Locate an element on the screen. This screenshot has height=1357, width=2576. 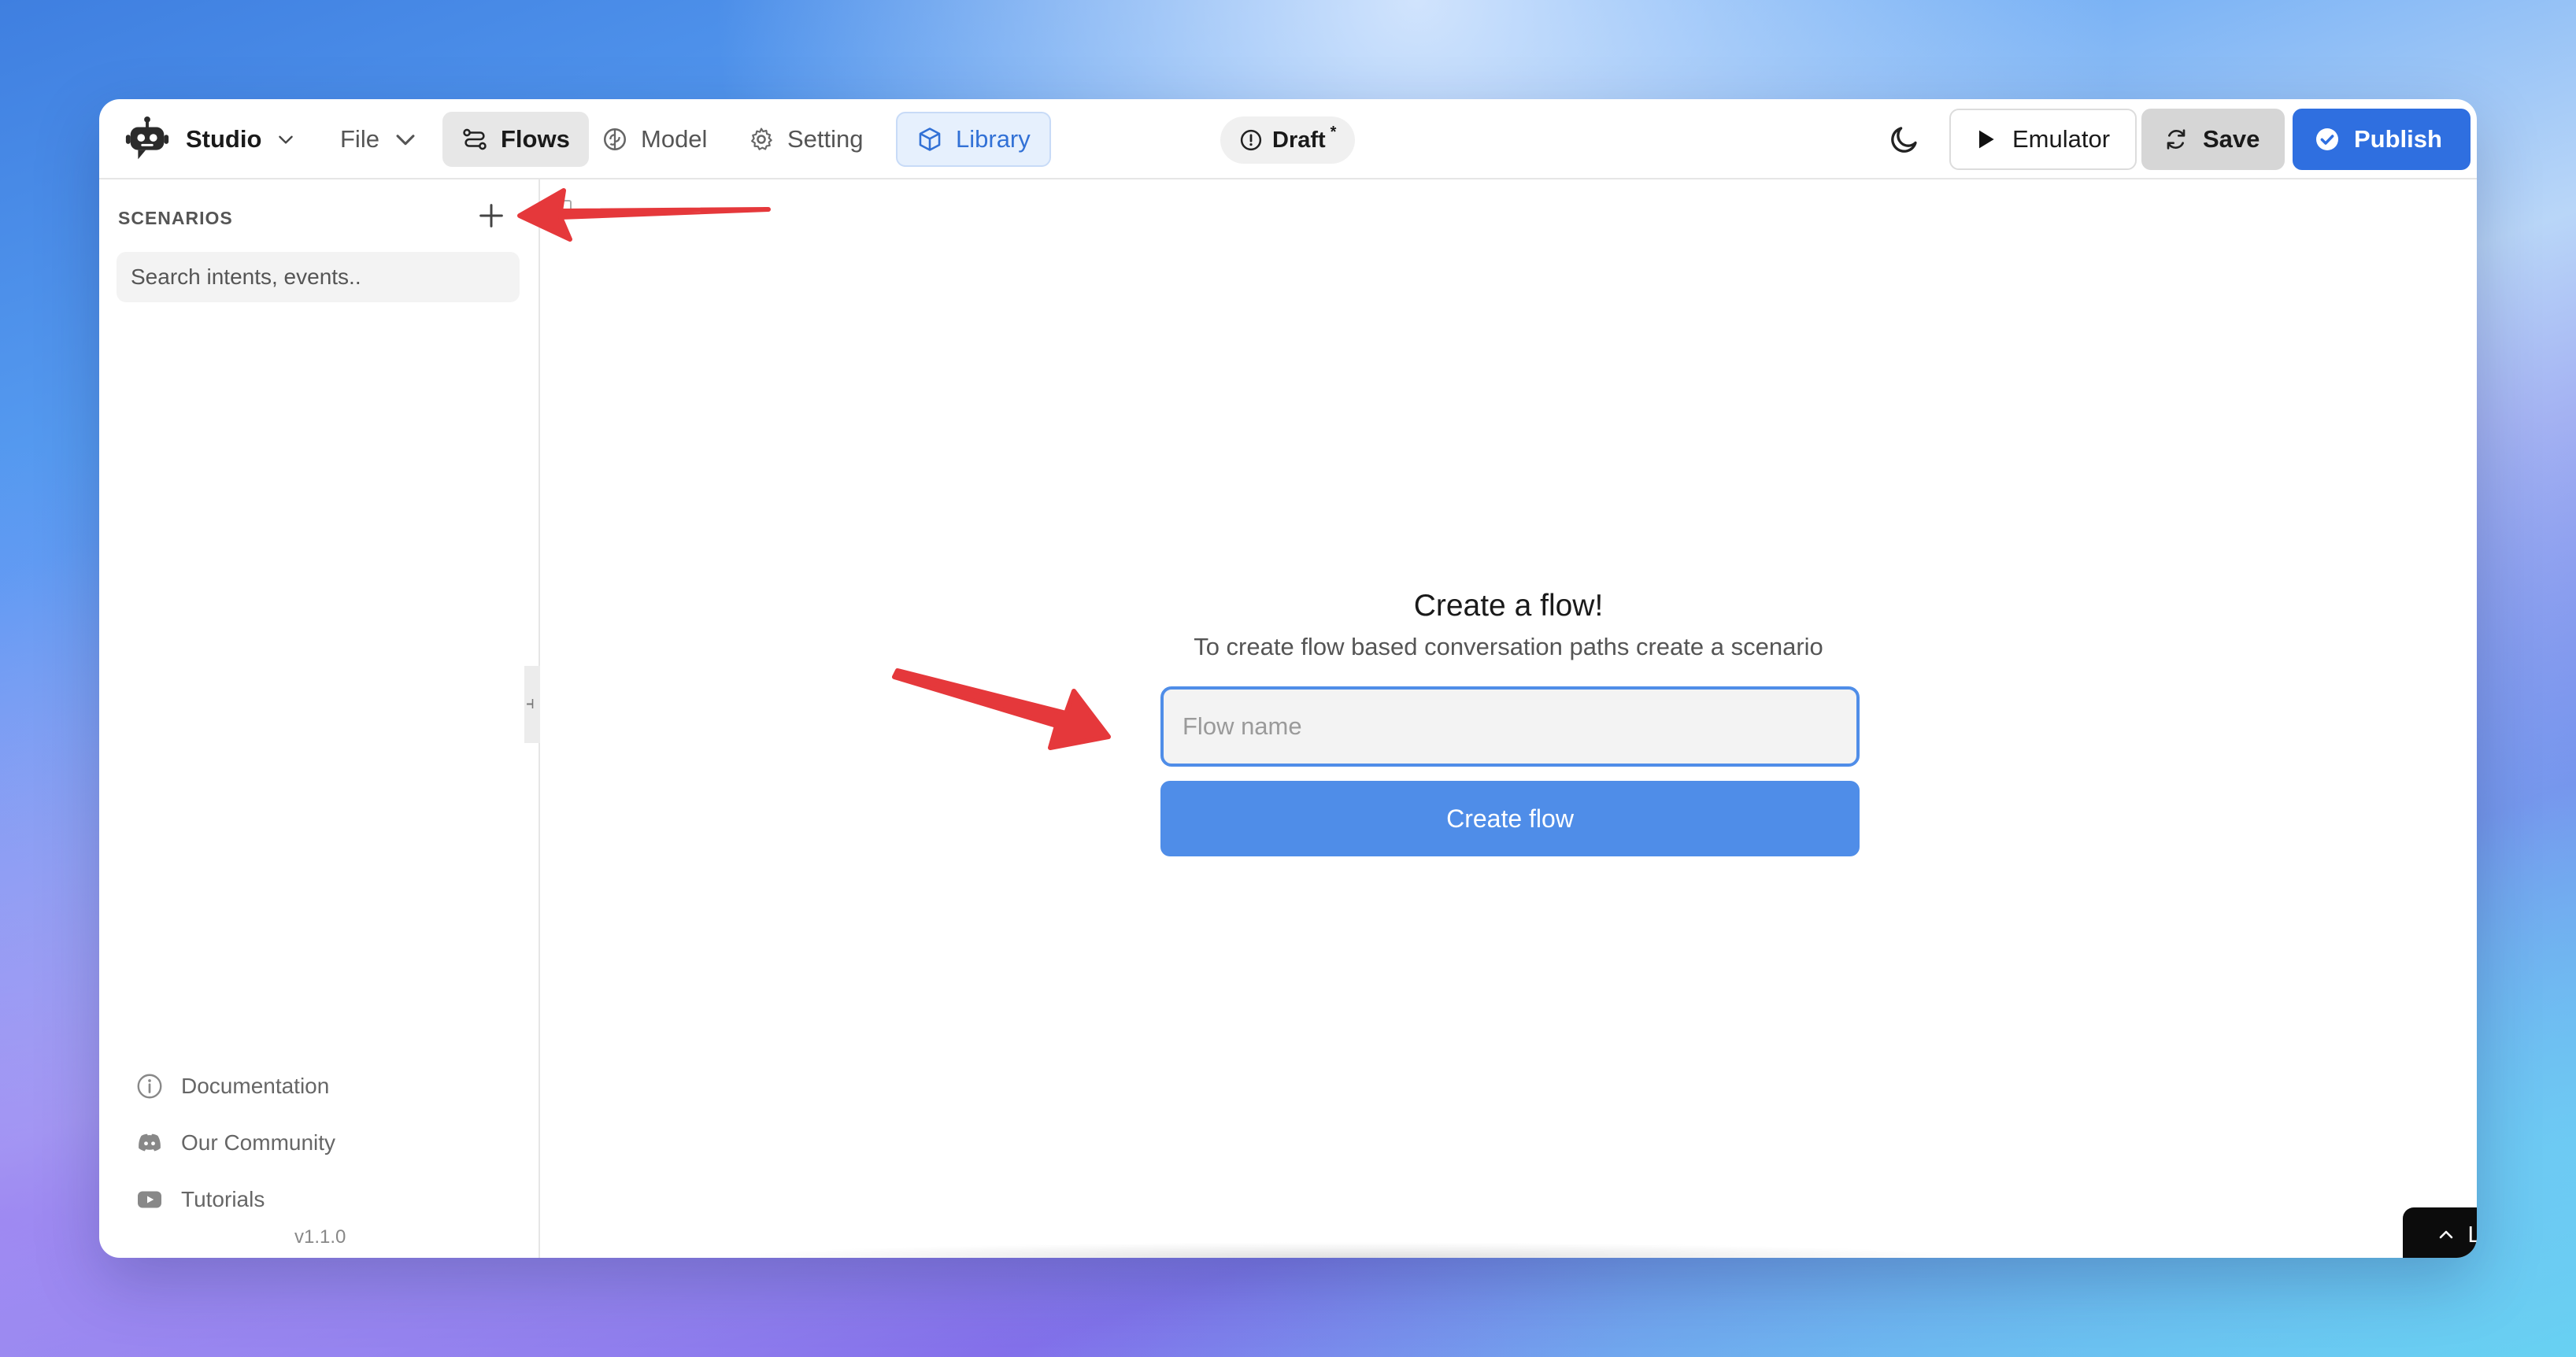
save-button: Save is located at coordinates (2213, 139).